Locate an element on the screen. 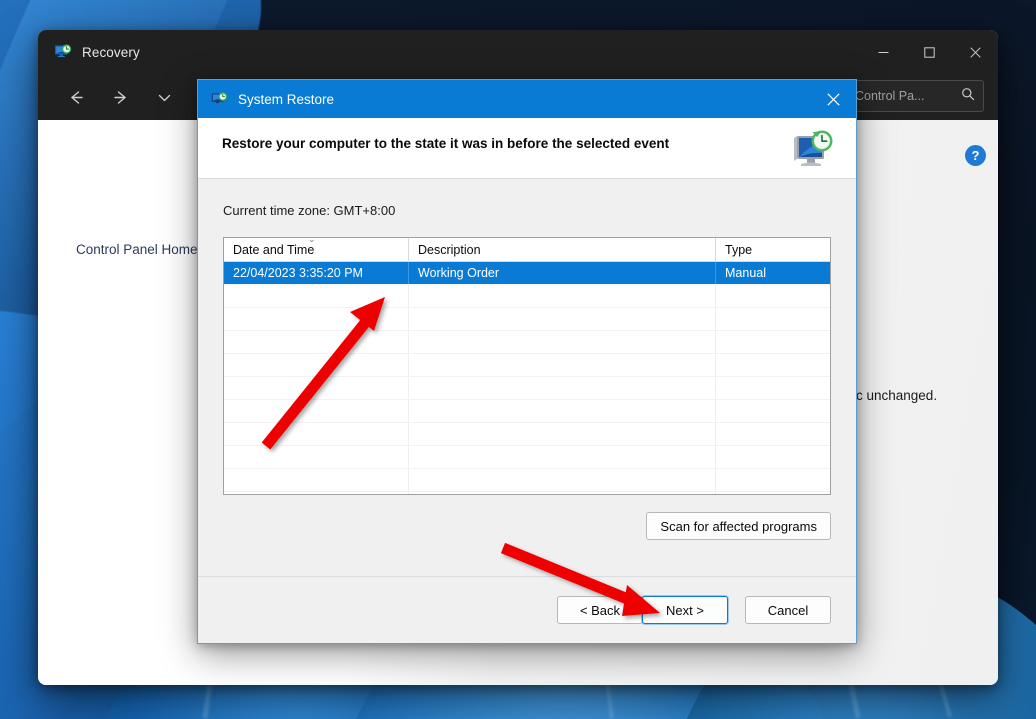 Image resolution: width=1036 pixels, height=719 pixels. minimize-button is located at coordinates (883, 52).